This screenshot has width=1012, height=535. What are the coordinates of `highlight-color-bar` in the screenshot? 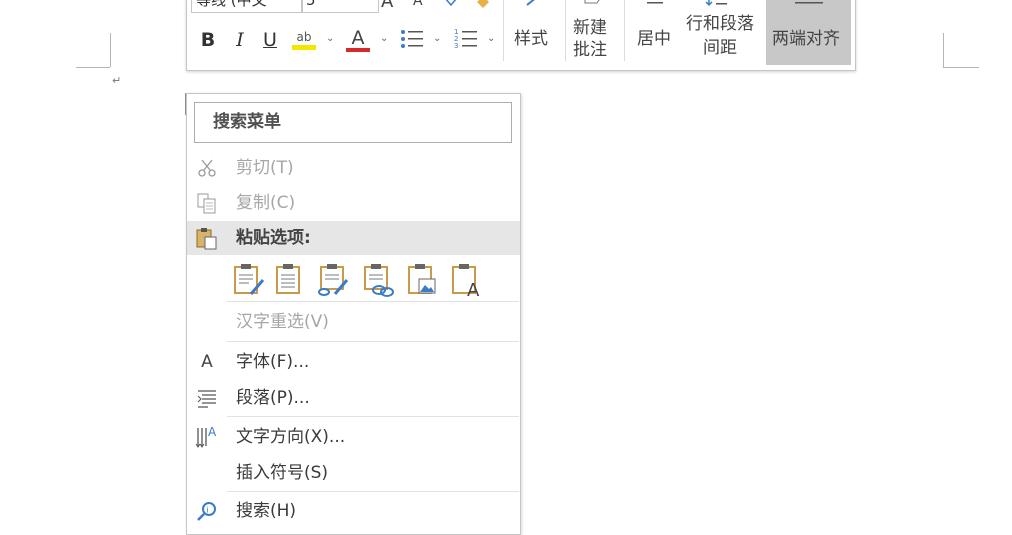 It's located at (304, 47).